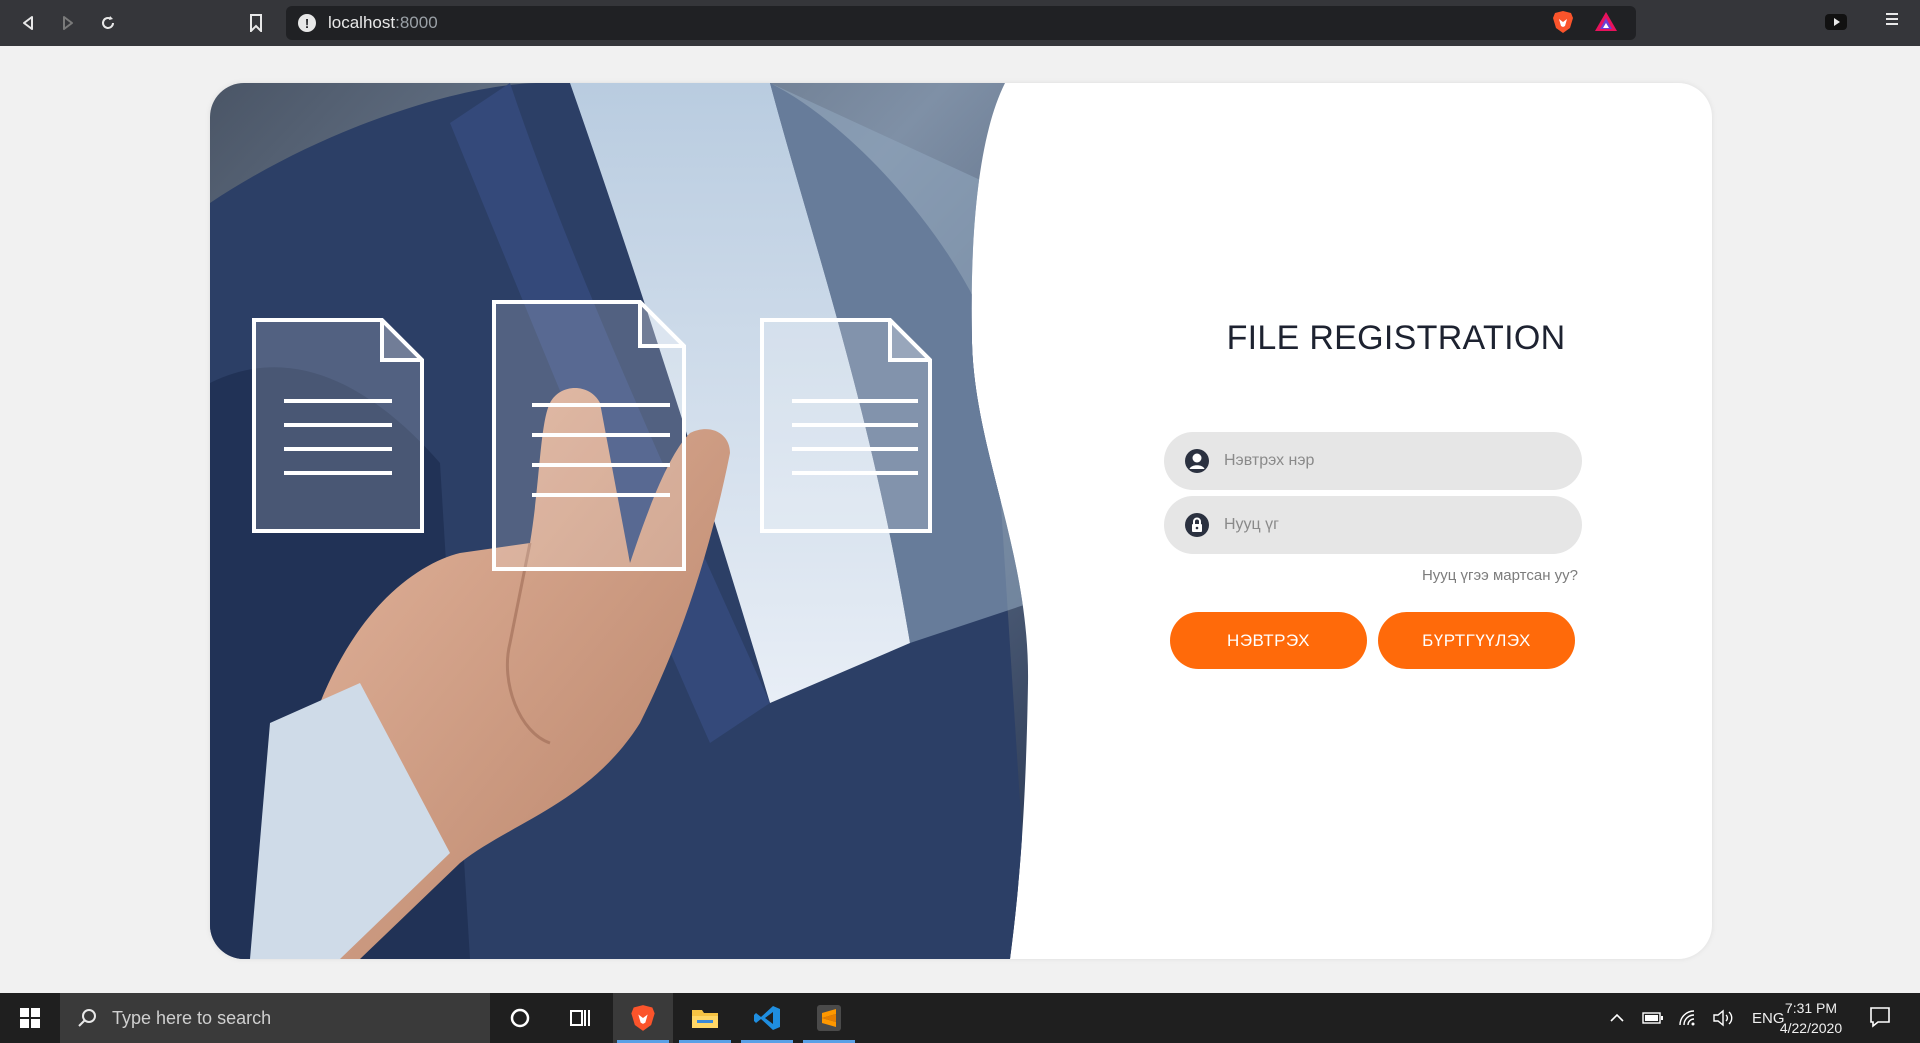 Image resolution: width=1920 pixels, height=1043 pixels. I want to click on lock-icon, so click(1197, 525).